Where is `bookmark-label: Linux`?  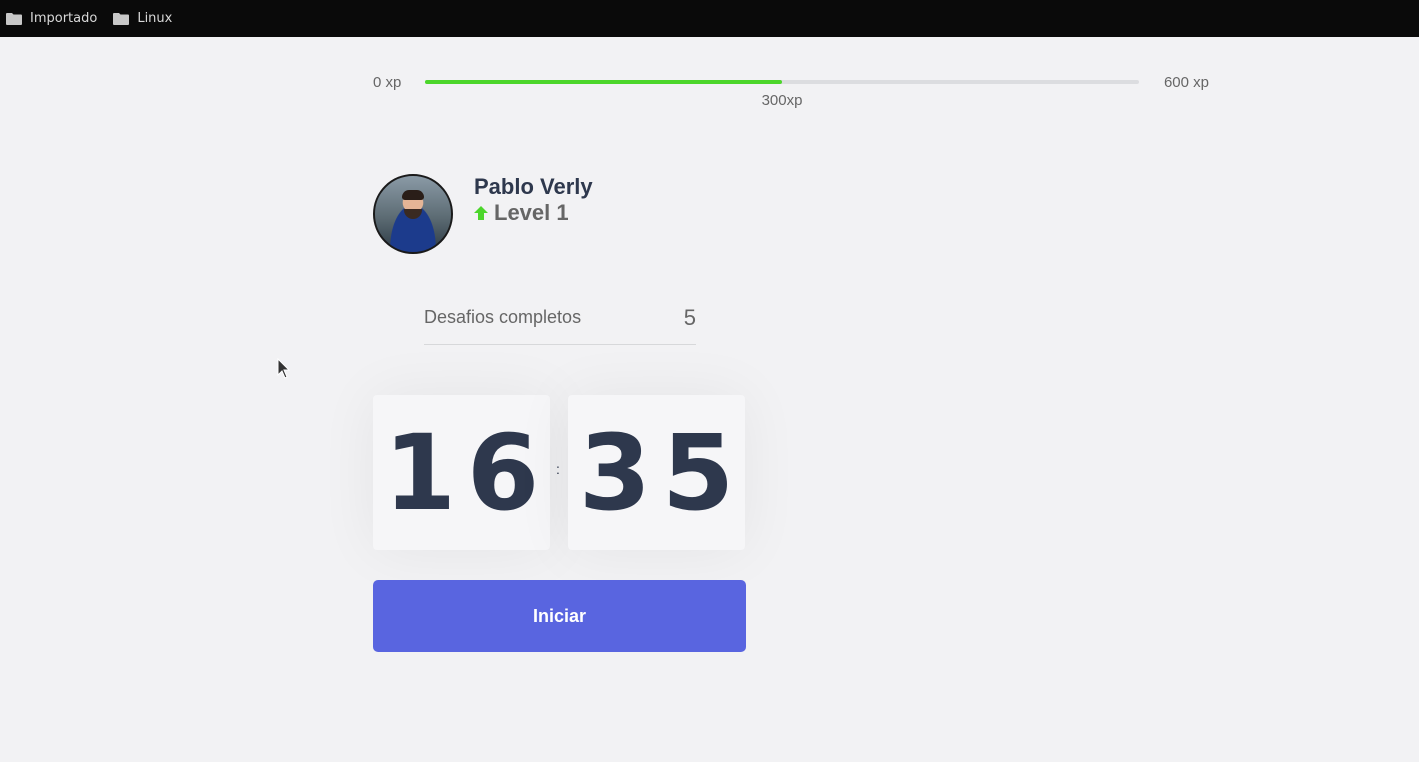
bookmark-label: Linux is located at coordinates (155, 18).